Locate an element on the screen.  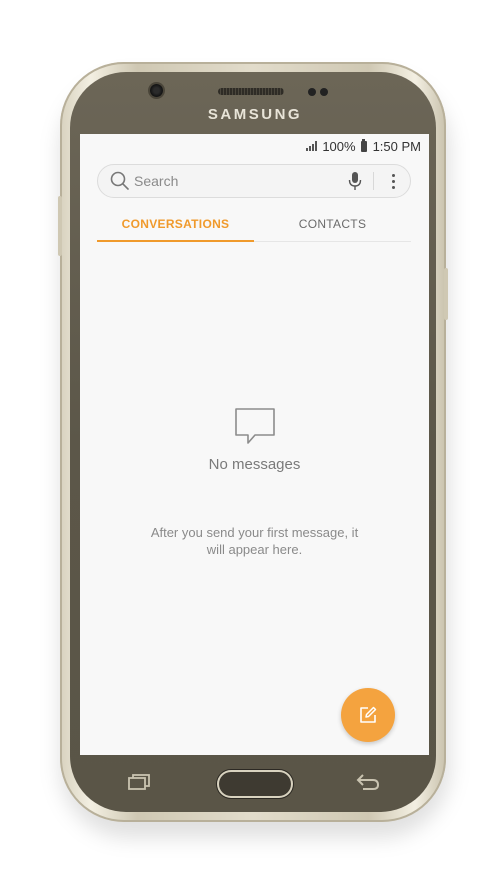
earpiece-speaker is located at coordinates (251, 91).